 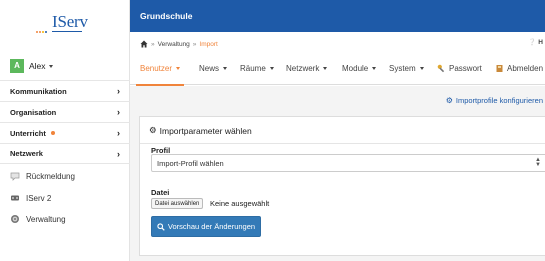 What do you see at coordinates (39, 198) in the screenshot?
I see `sidebar-link-label: IServ 2` at bounding box center [39, 198].